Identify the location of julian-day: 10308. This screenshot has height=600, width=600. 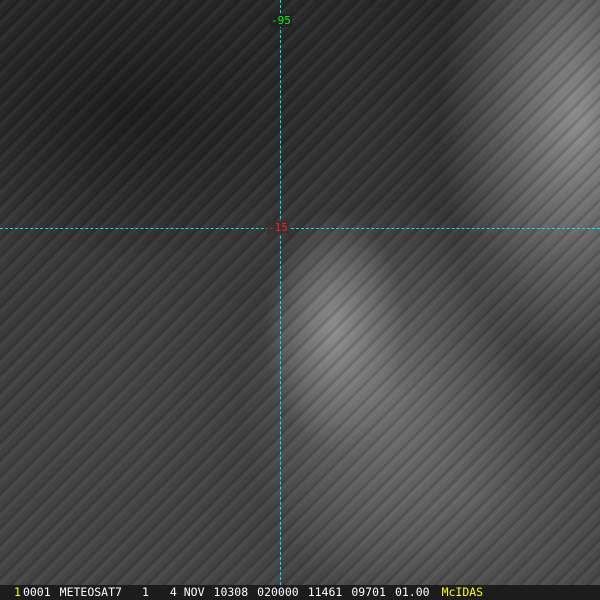
(231, 592).